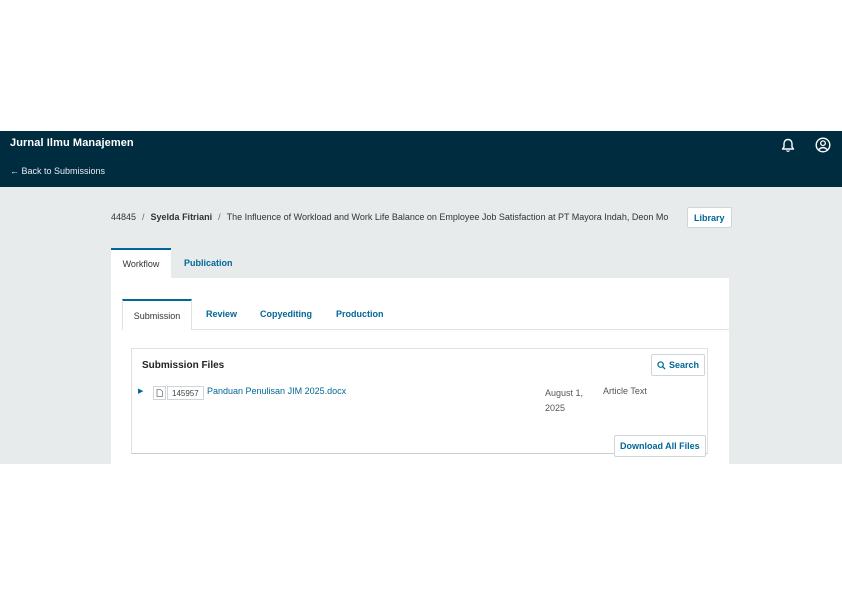 This screenshot has width=842, height=595. I want to click on tab-workflow: Workflow, so click(141, 263).